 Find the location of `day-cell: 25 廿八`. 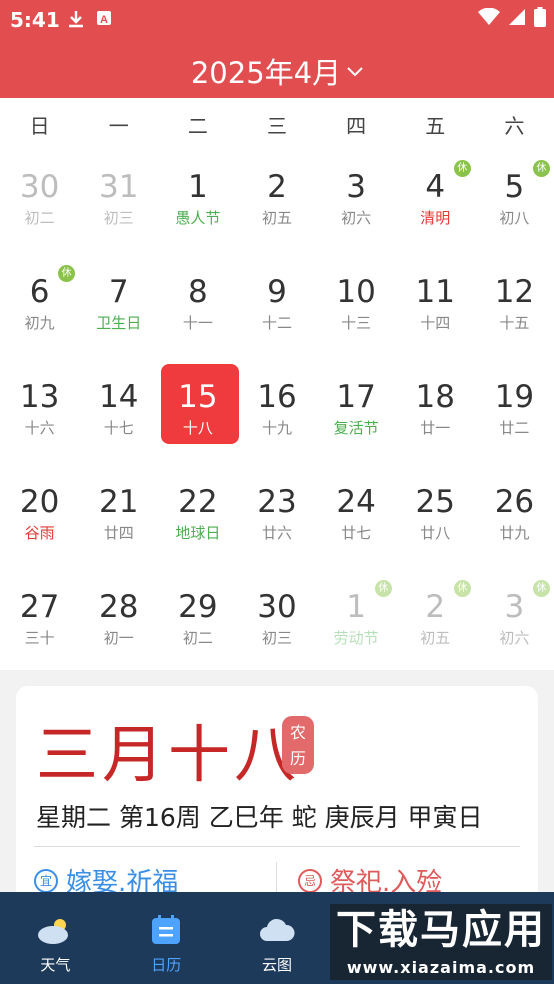

day-cell: 25 廿八 is located at coordinates (435, 517).